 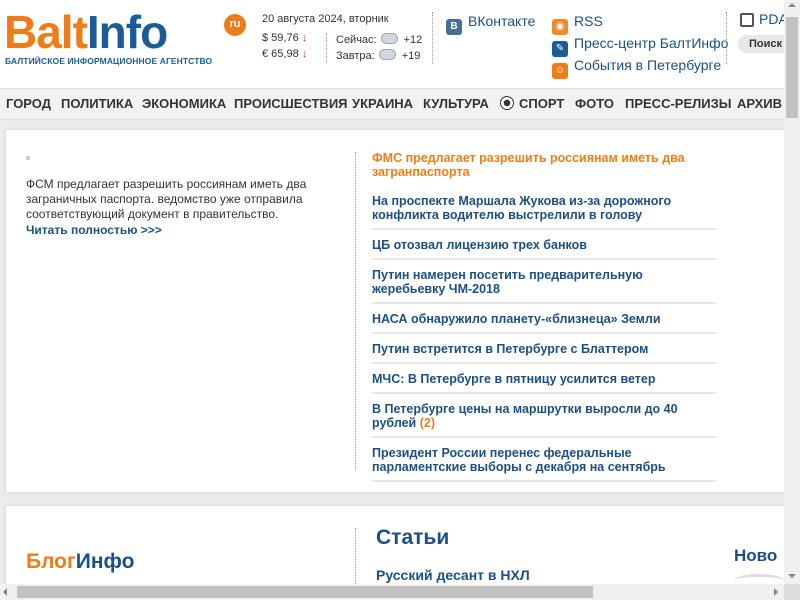 I want to click on nav-item-press-releases: ПРЕСС-РЕЛИЗЫ, so click(x=678, y=103).